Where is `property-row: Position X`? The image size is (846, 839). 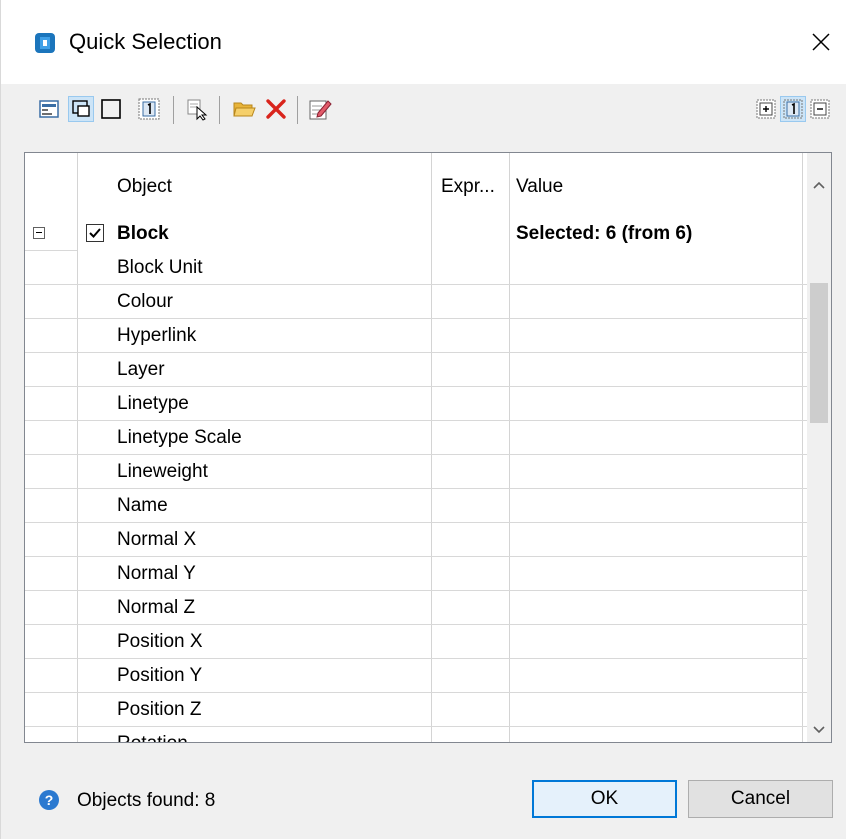
property-row: Position X is located at coordinates (416, 642).